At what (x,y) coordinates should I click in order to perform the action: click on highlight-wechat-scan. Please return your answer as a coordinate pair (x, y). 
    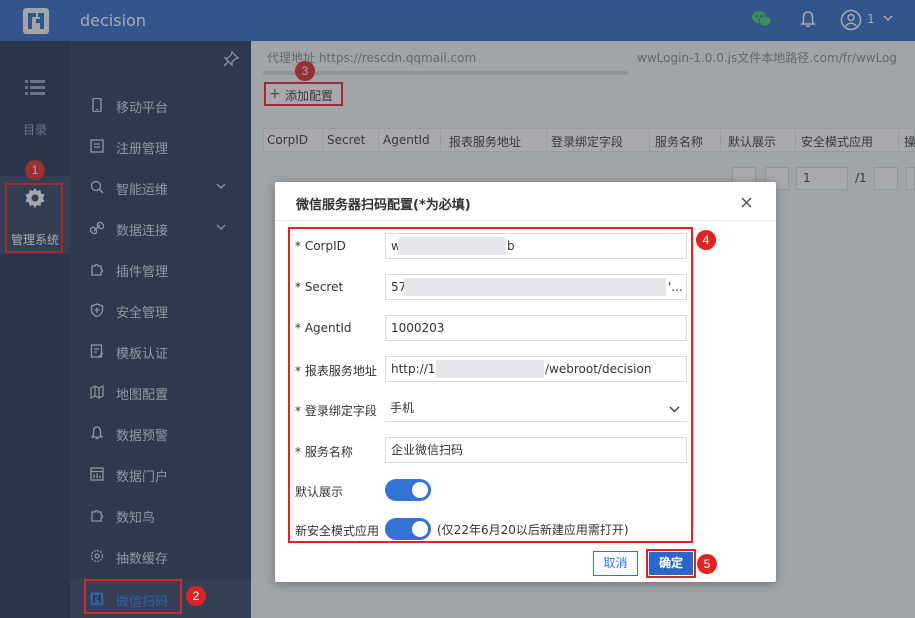
    Looking at the image, I should click on (133, 596).